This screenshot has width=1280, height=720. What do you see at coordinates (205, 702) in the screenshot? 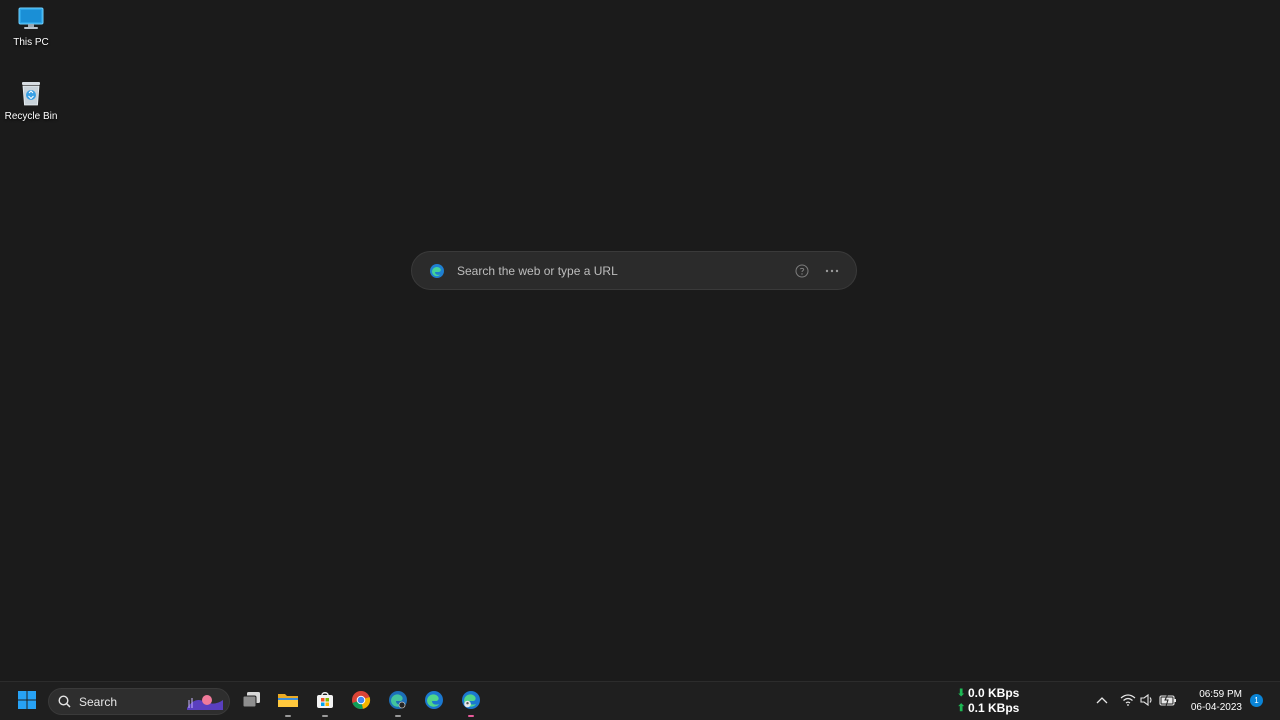
I see `search-highlight-icon` at bounding box center [205, 702].